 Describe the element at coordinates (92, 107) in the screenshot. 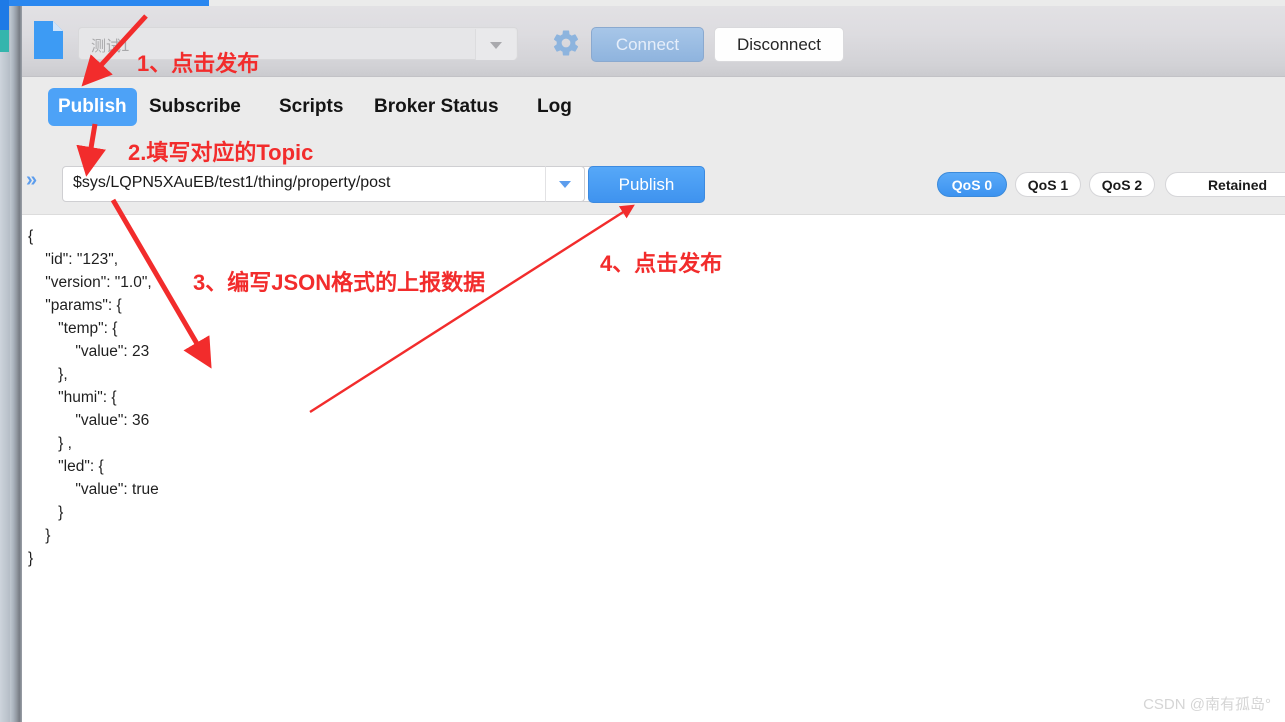

I see `tab-publish: Publish` at that location.